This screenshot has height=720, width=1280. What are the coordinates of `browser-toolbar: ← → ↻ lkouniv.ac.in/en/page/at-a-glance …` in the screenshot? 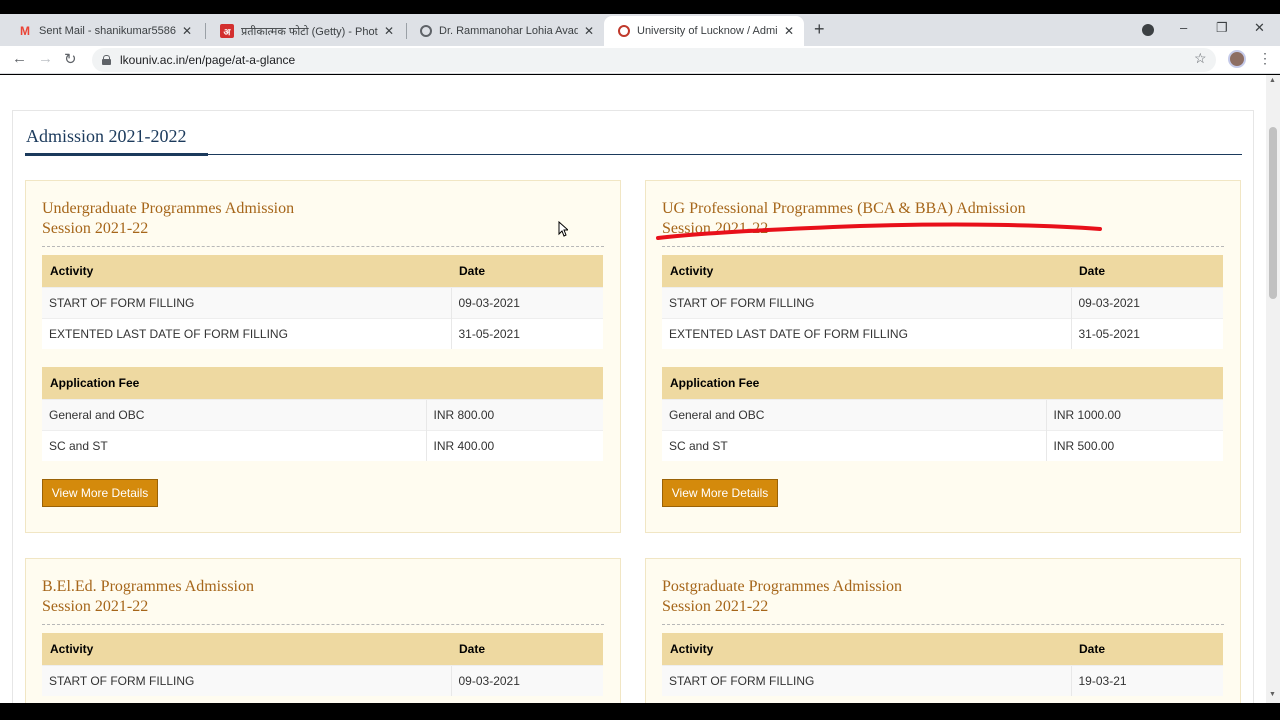 It's located at (640, 60).